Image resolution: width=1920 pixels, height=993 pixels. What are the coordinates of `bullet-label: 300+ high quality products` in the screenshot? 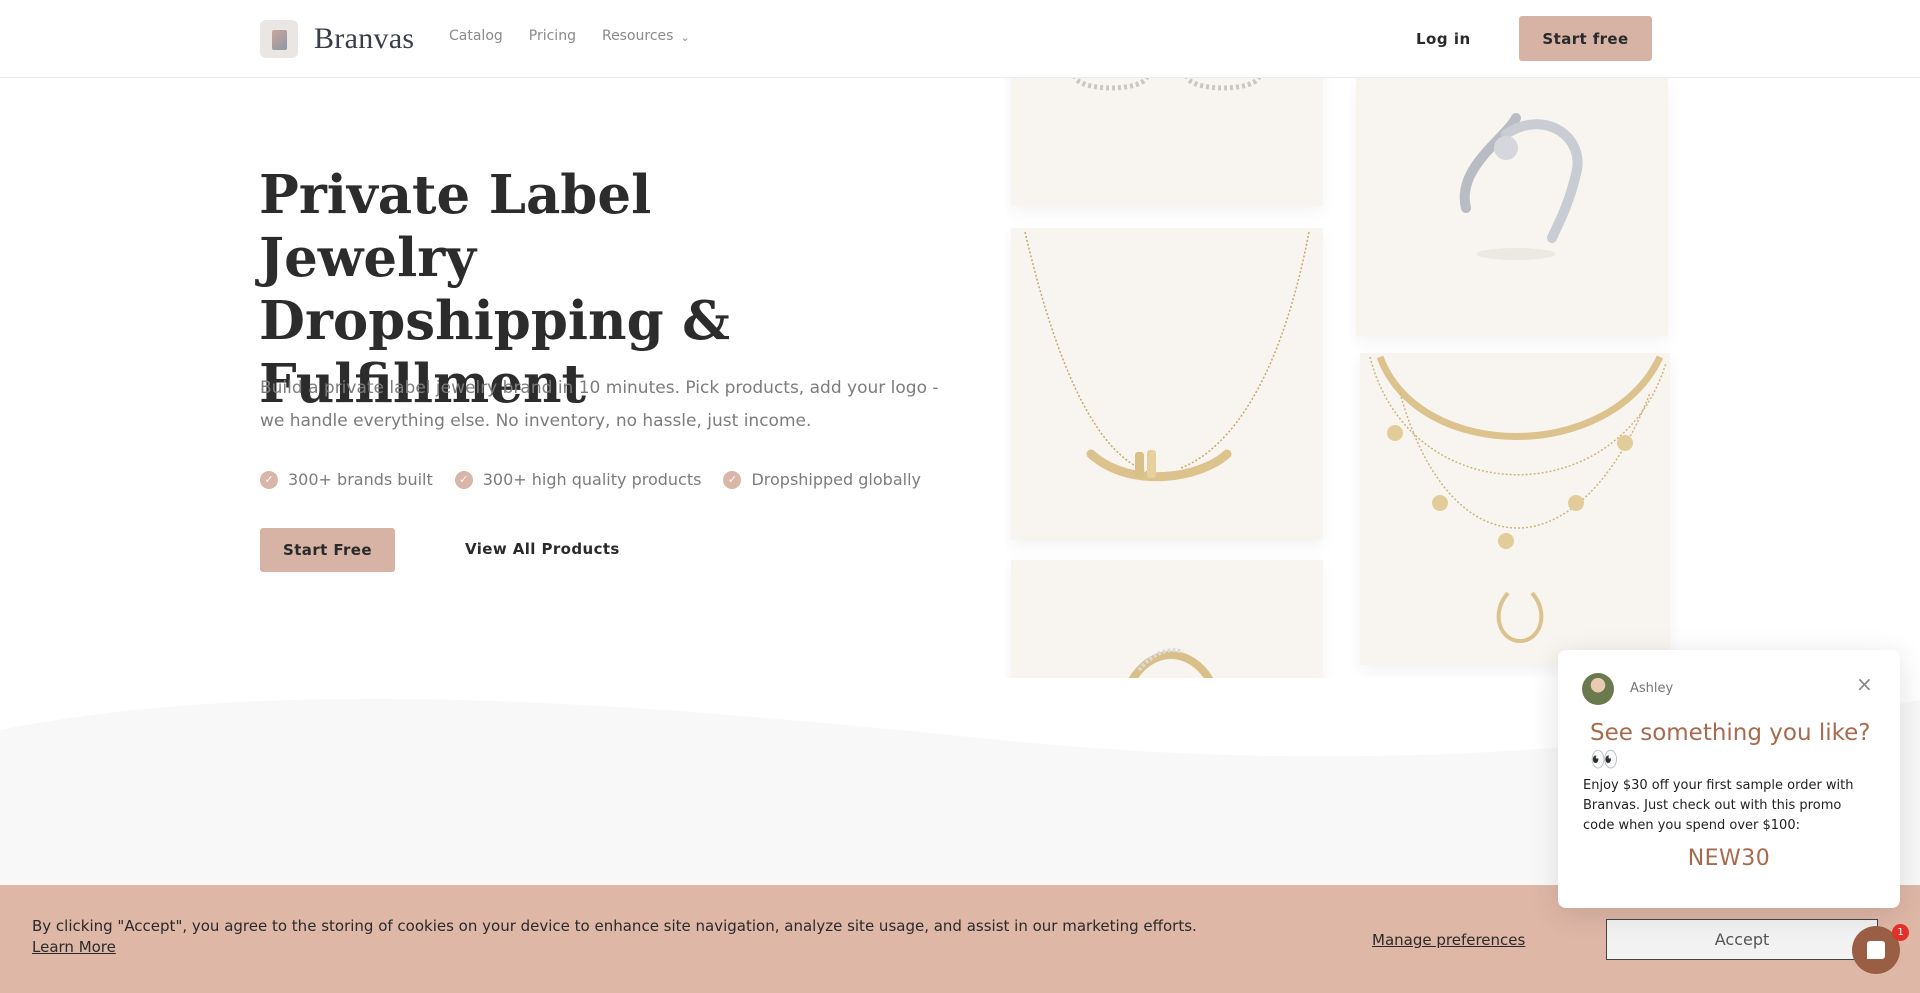 It's located at (592, 479).